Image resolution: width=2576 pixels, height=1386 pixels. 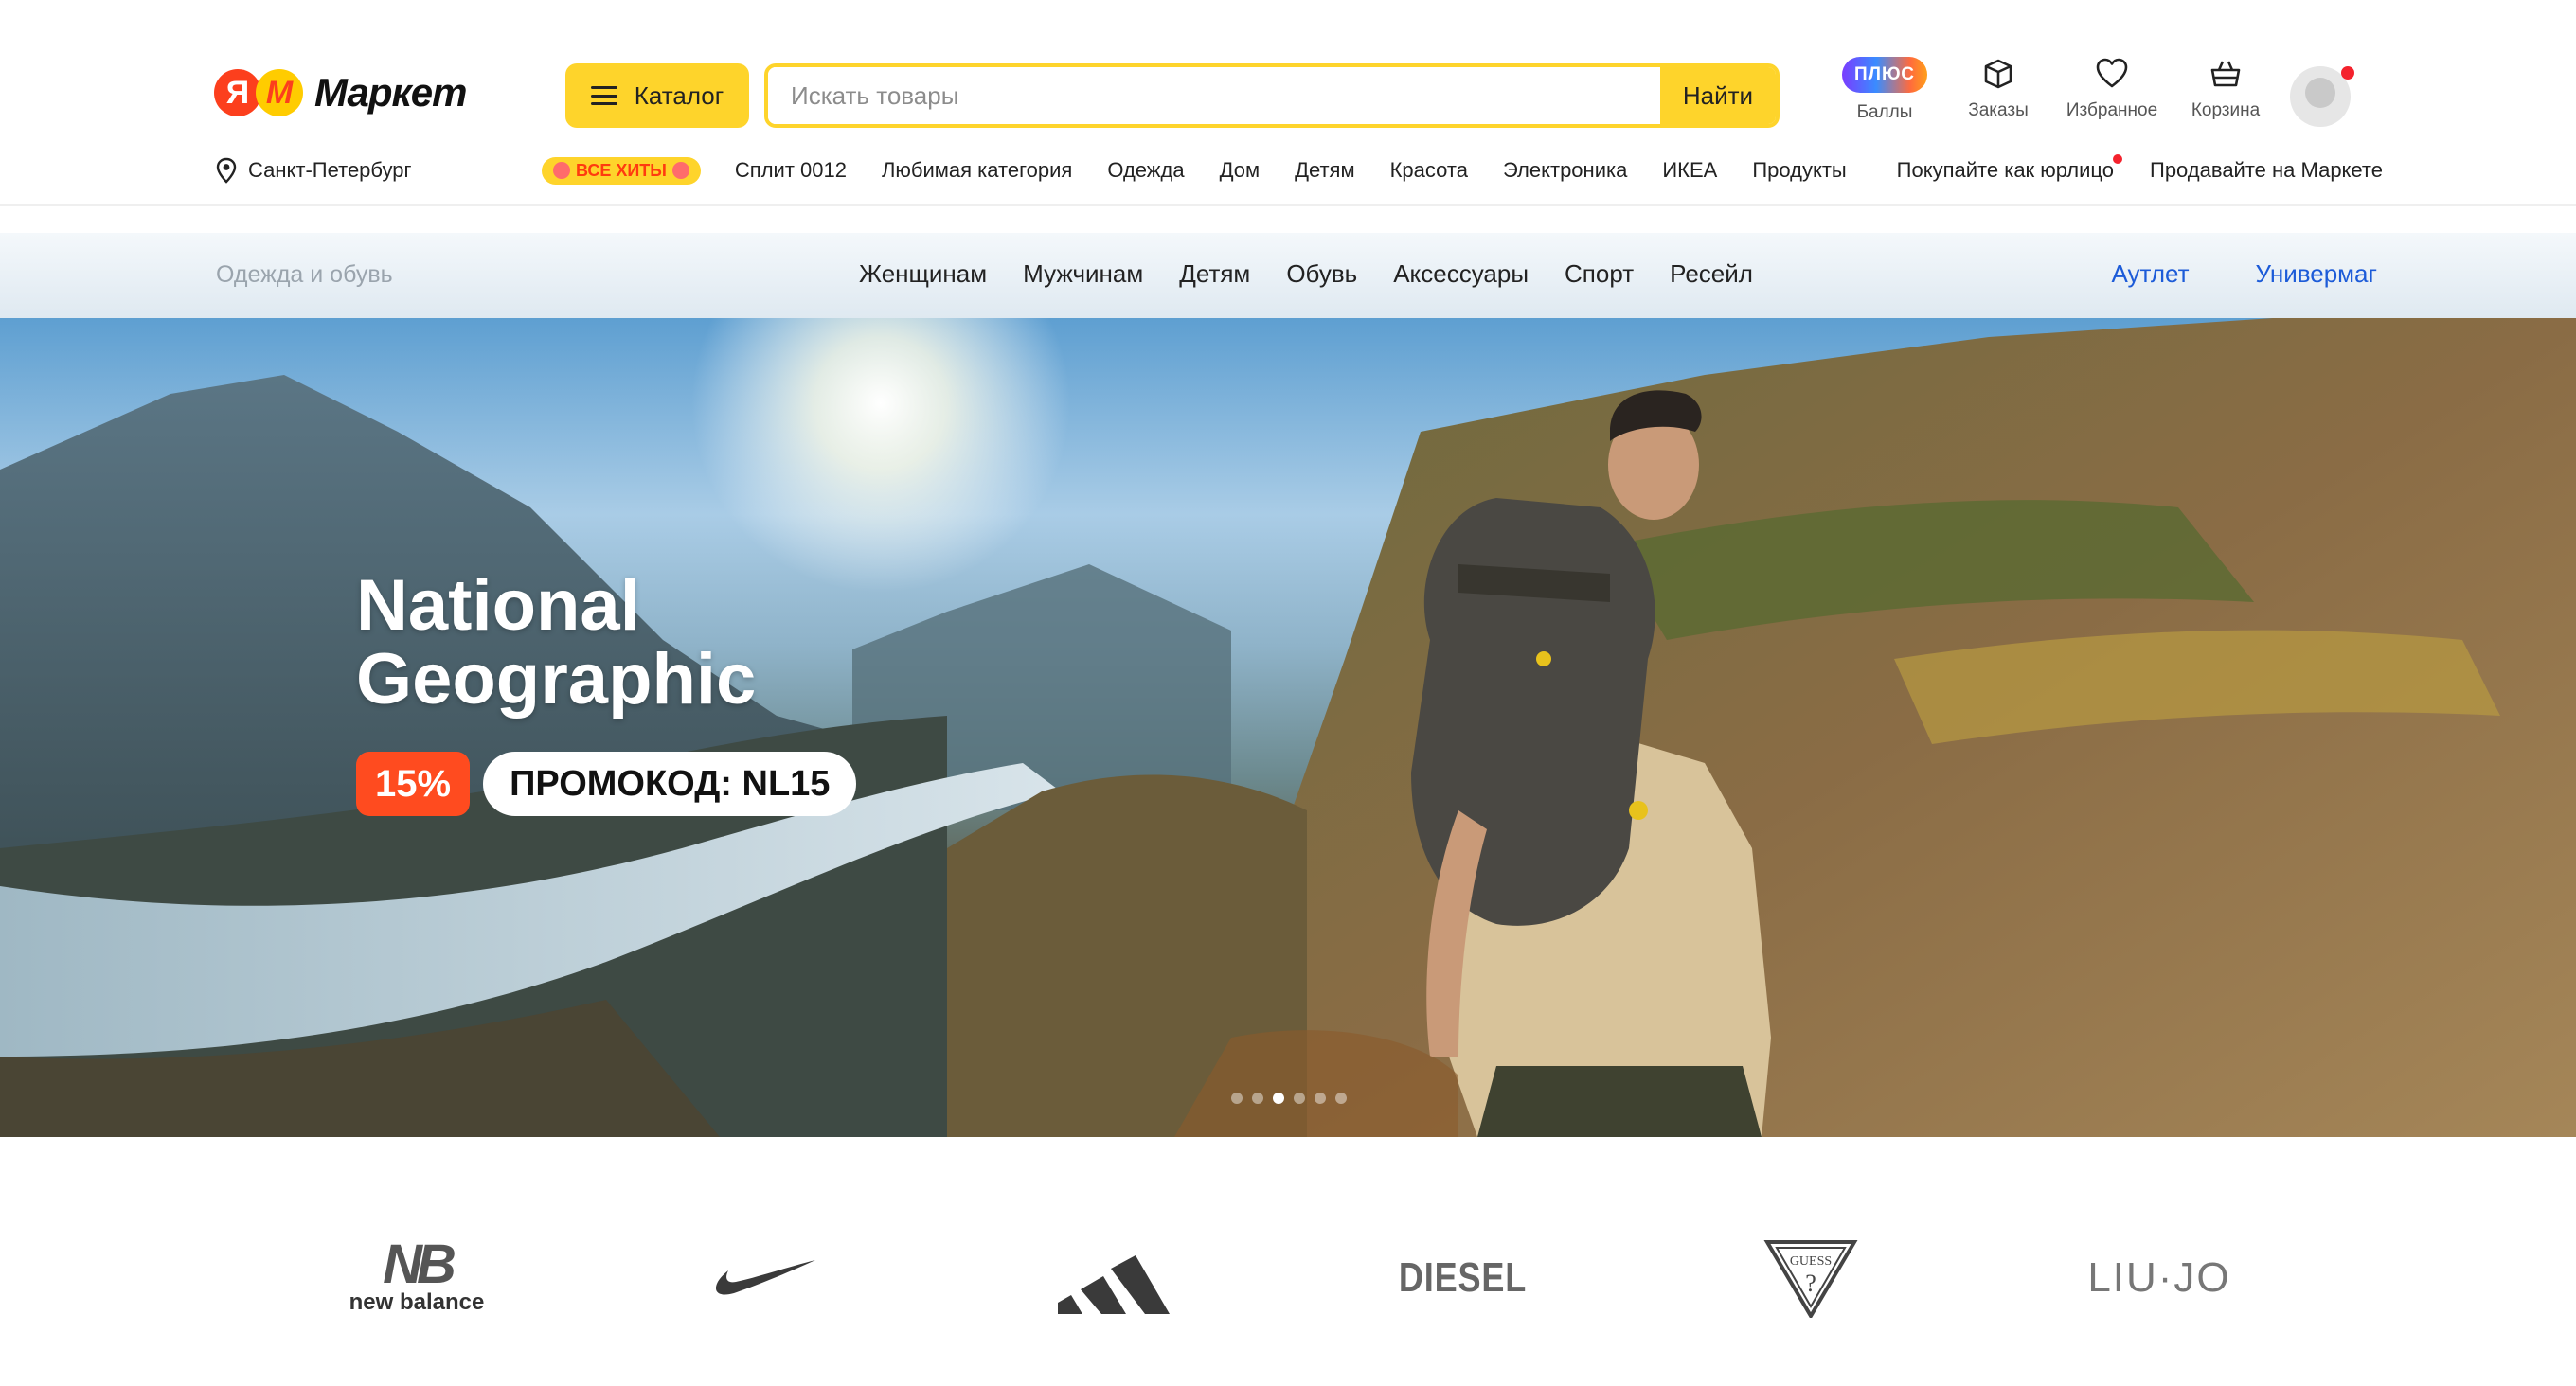 I want to click on location-selector: Санкт-Петербург, so click(x=354, y=170).